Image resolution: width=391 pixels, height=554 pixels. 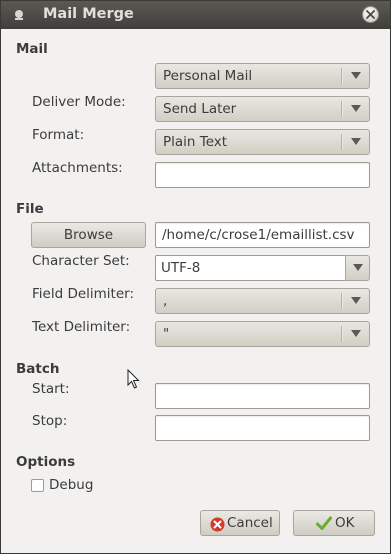 I want to click on section-file-heading: File, so click(x=30, y=209).